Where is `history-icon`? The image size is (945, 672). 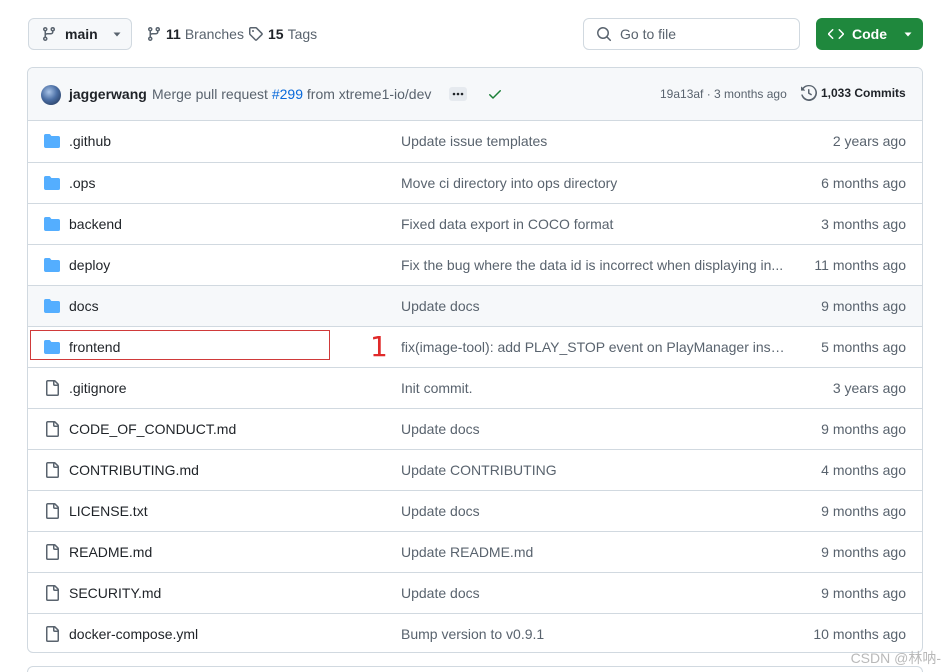 history-icon is located at coordinates (809, 93).